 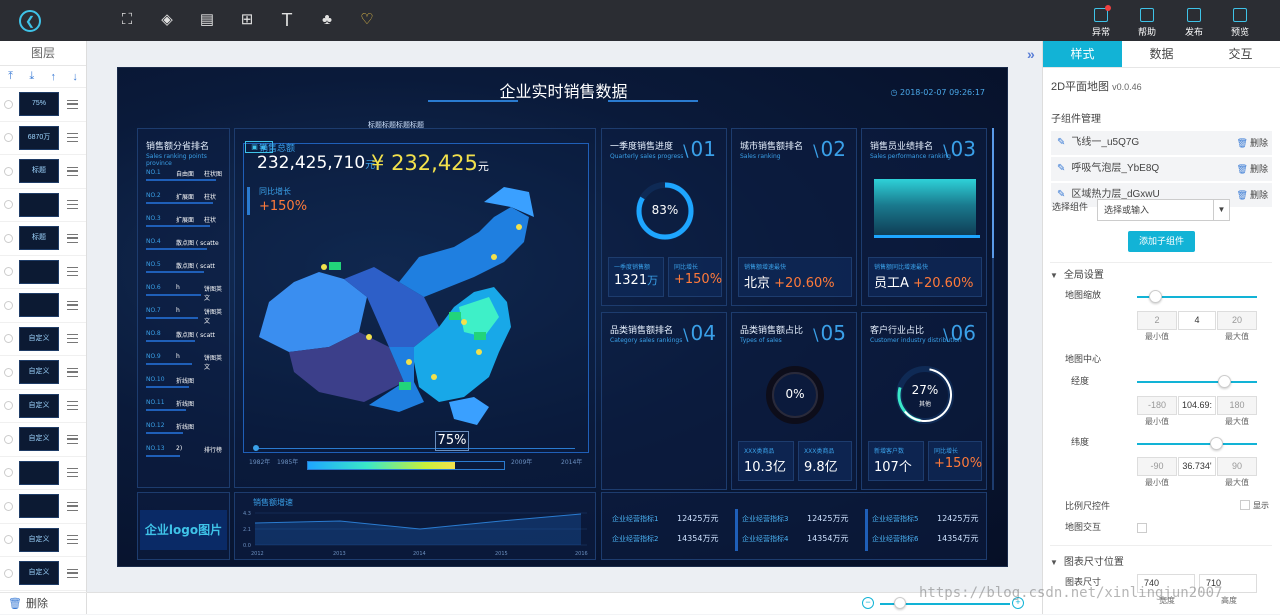 I want to click on text-tool-icon: T, so click(x=287, y=20).